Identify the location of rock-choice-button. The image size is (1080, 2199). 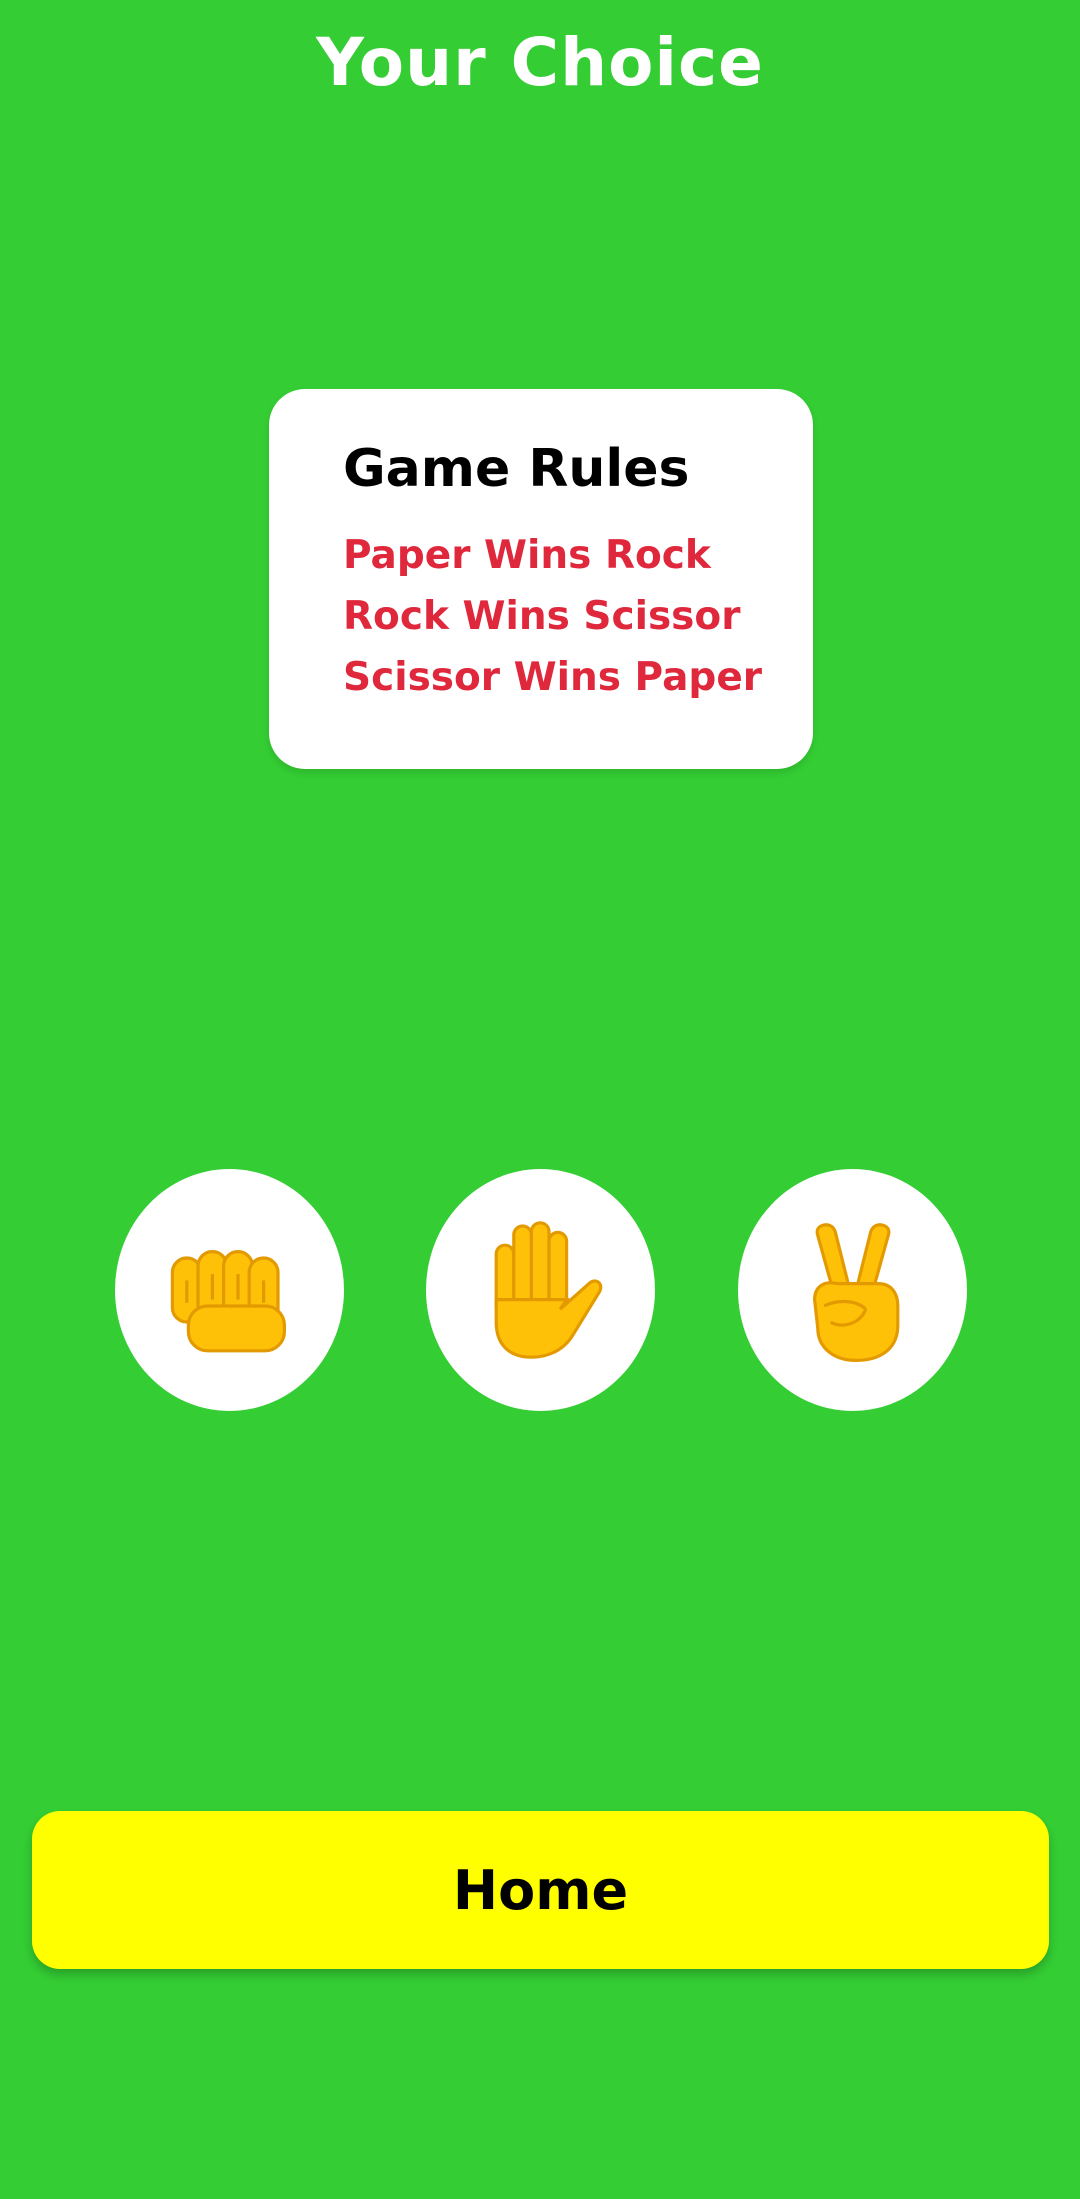
(229, 1290).